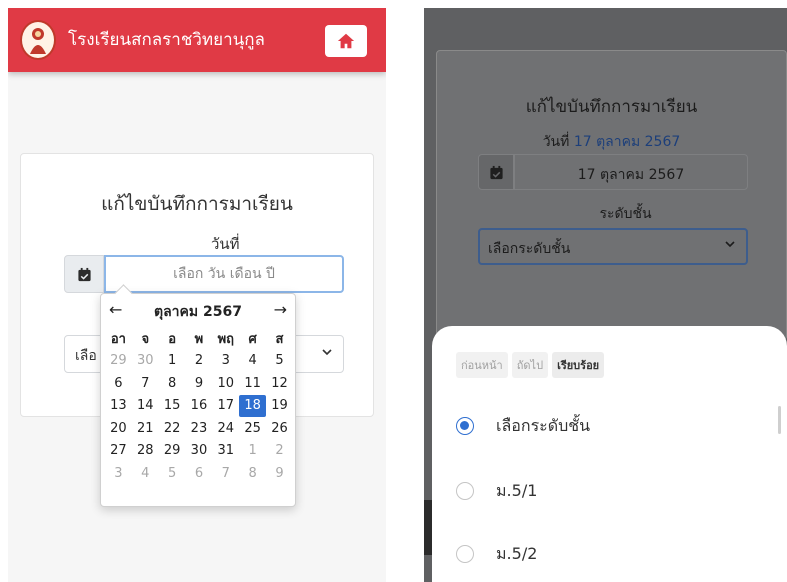  I want to click on home-icon, so click(346, 41).